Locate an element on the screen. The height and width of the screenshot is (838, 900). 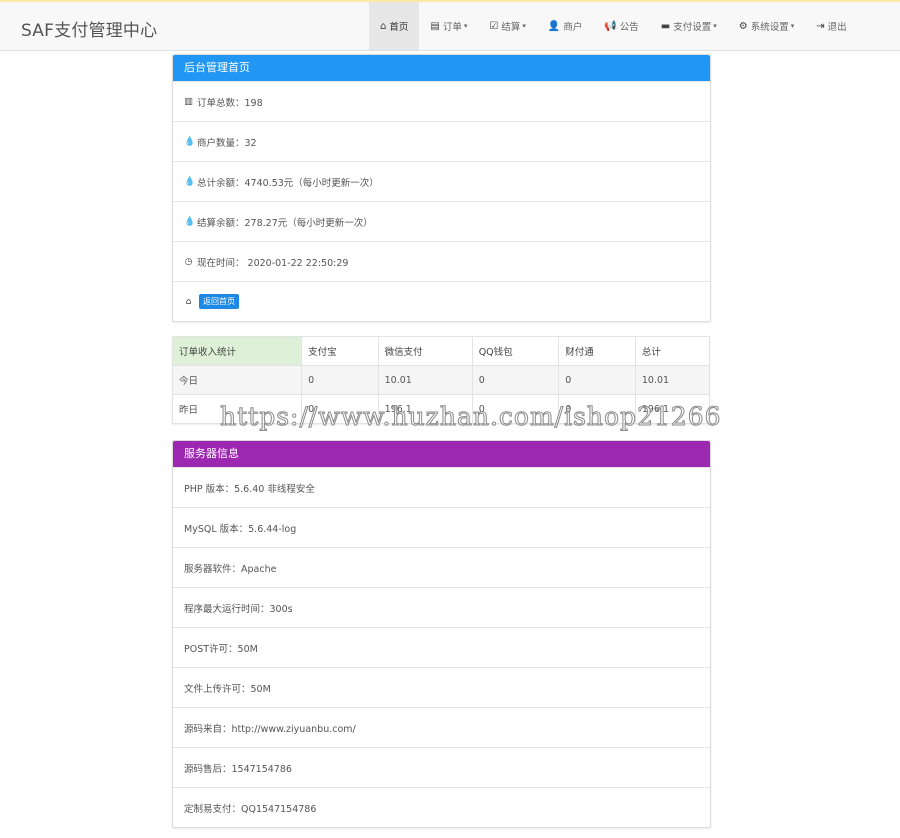
list-icon: ▤ is located at coordinates (435, 26).